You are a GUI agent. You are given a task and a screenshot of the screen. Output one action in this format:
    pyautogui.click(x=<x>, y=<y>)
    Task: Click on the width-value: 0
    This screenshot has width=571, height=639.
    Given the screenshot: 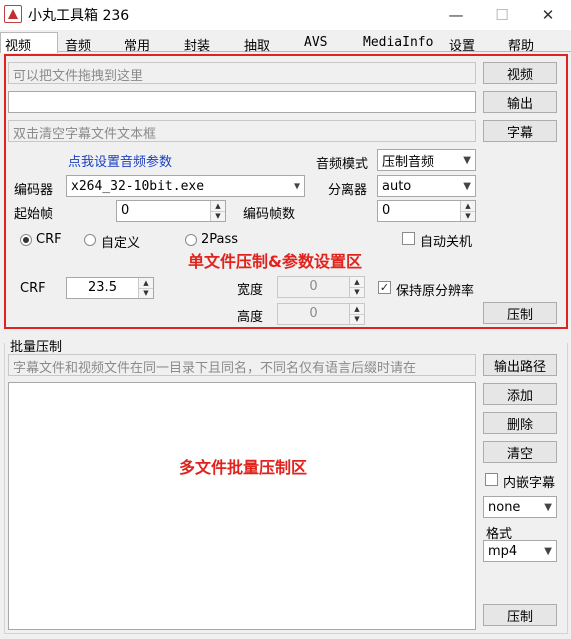 What is the action you would take?
    pyautogui.click(x=313, y=286)
    